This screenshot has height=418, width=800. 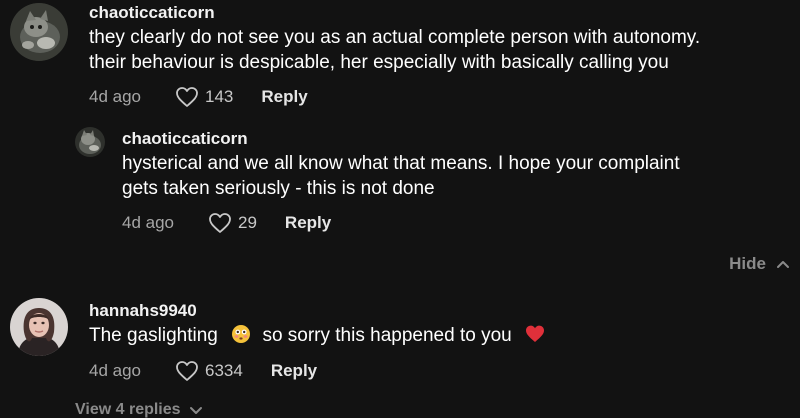 I want to click on like-count: 143, so click(x=219, y=96).